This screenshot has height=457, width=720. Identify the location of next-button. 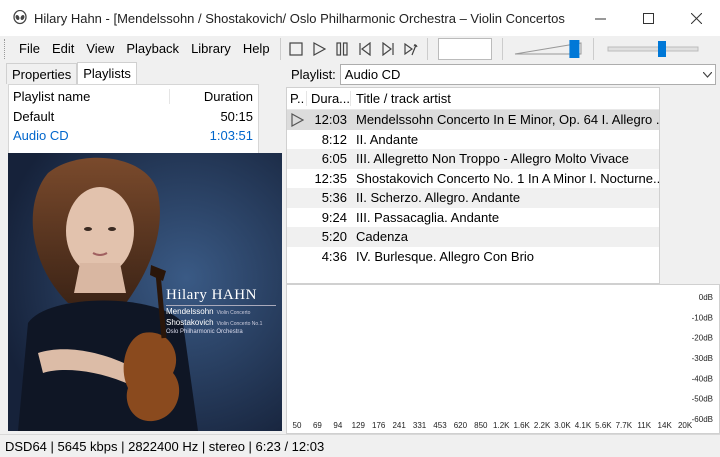
(388, 49).